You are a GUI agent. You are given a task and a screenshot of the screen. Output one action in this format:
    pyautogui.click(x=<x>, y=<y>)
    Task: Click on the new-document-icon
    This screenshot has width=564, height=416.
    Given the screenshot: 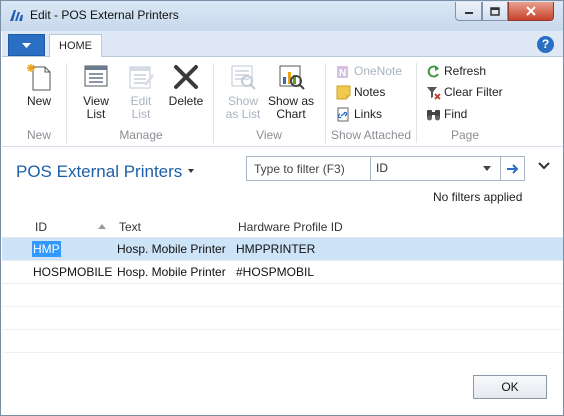 What is the action you would take?
    pyautogui.click(x=39, y=77)
    